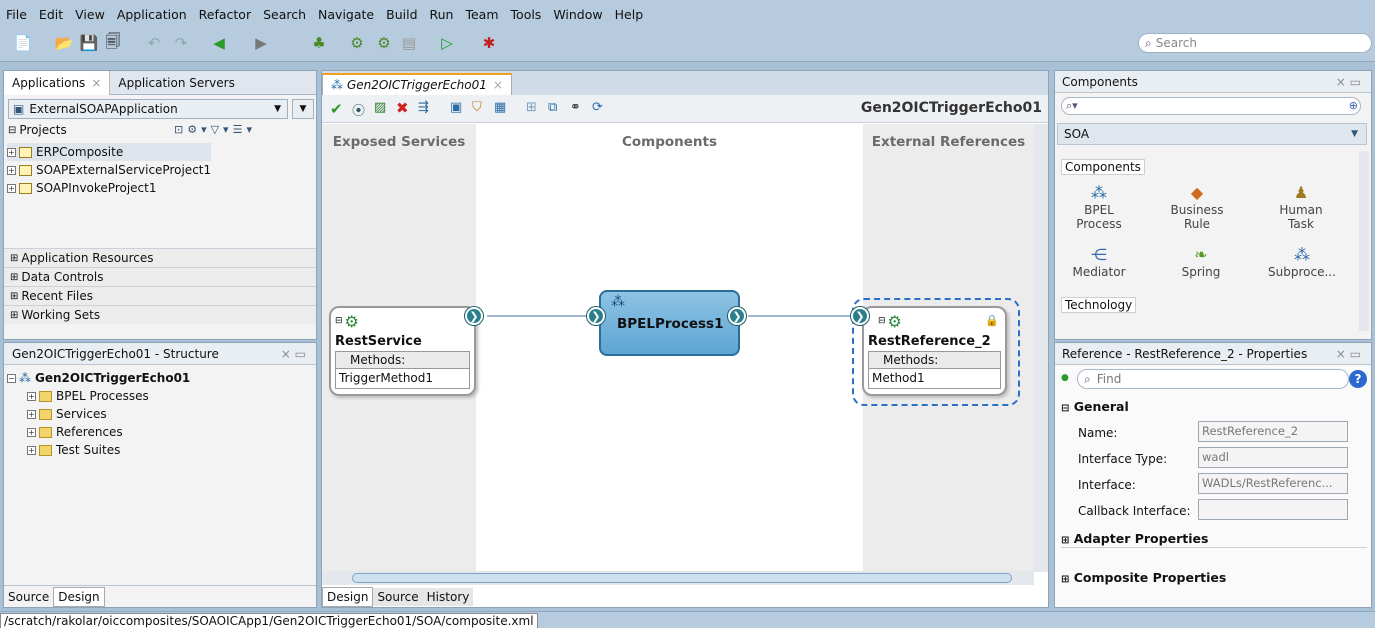 The height and width of the screenshot is (628, 1375). What do you see at coordinates (934, 351) in the screenshot?
I see `rest-reference-component: ⊟ ⚙ 🔒 RestReference_2 Methods: Method1` at bounding box center [934, 351].